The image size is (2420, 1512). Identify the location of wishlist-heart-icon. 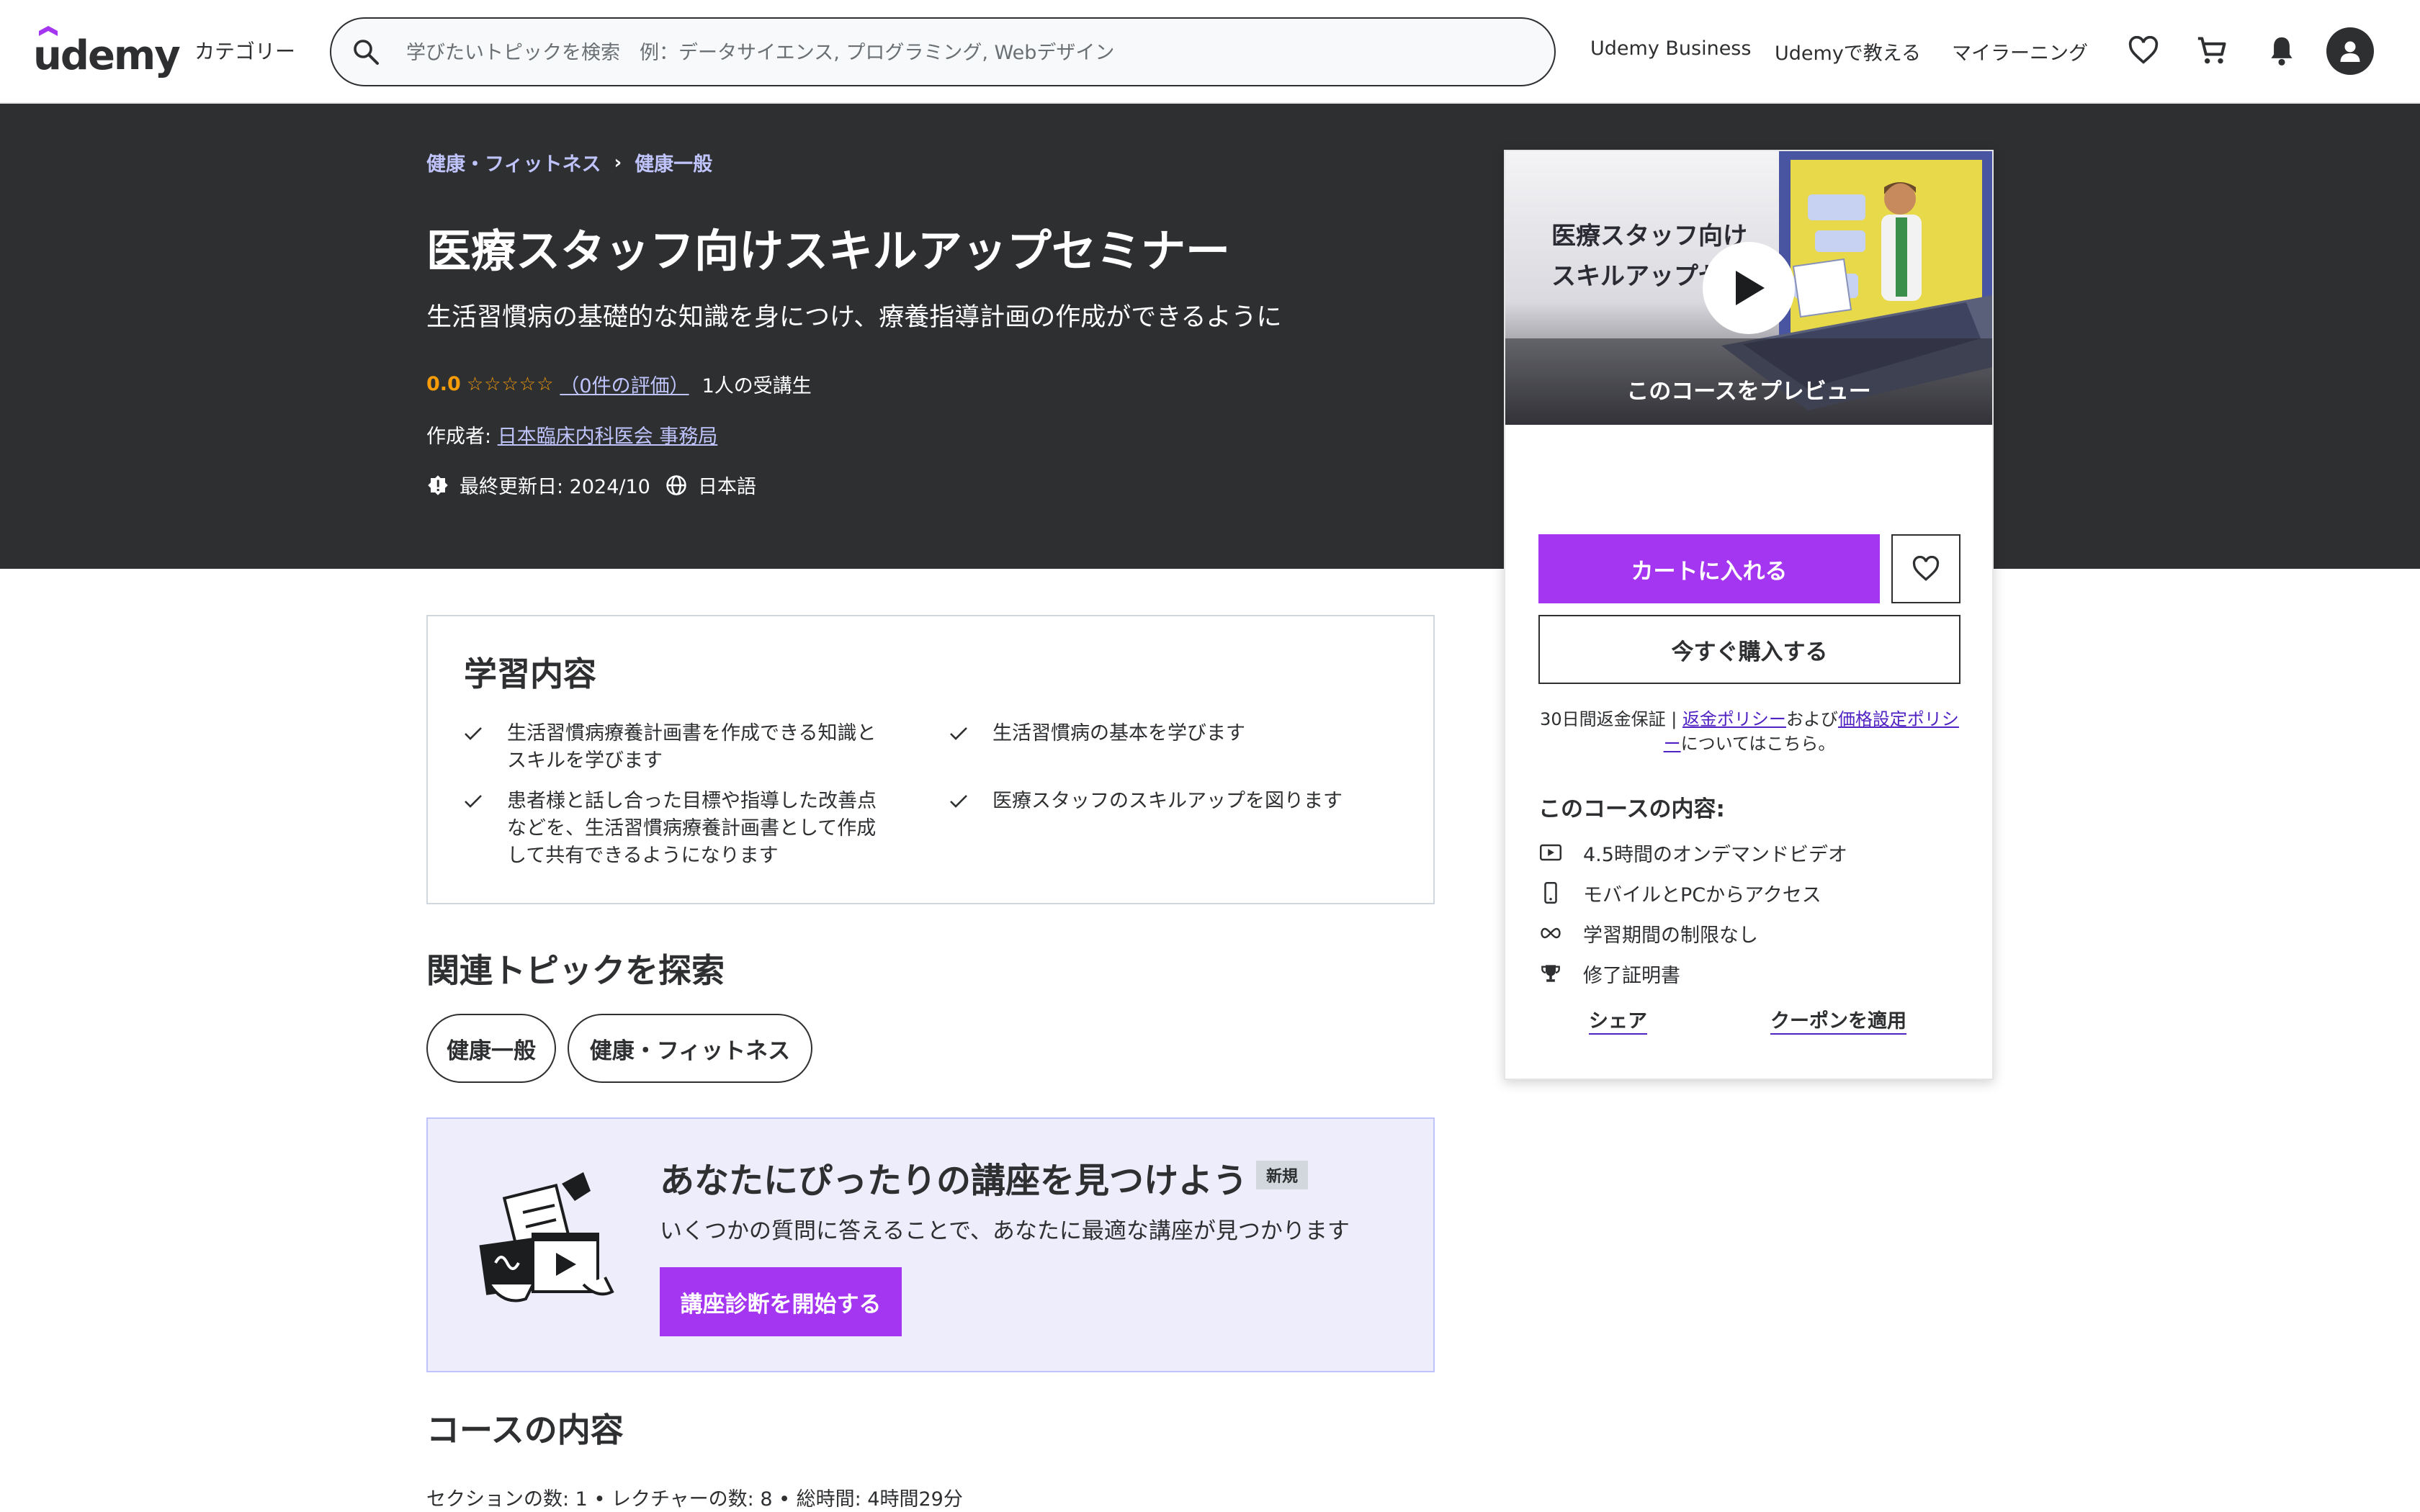
(2143, 50).